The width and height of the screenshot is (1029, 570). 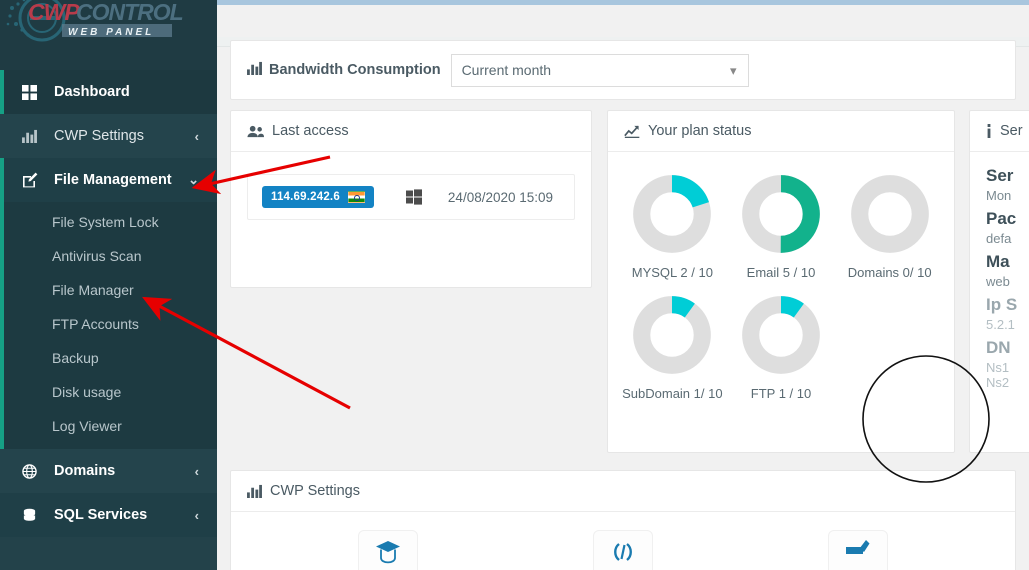 What do you see at coordinates (672, 272) in the screenshot?
I see `donut-label: MYSQL 2 / 10` at bounding box center [672, 272].